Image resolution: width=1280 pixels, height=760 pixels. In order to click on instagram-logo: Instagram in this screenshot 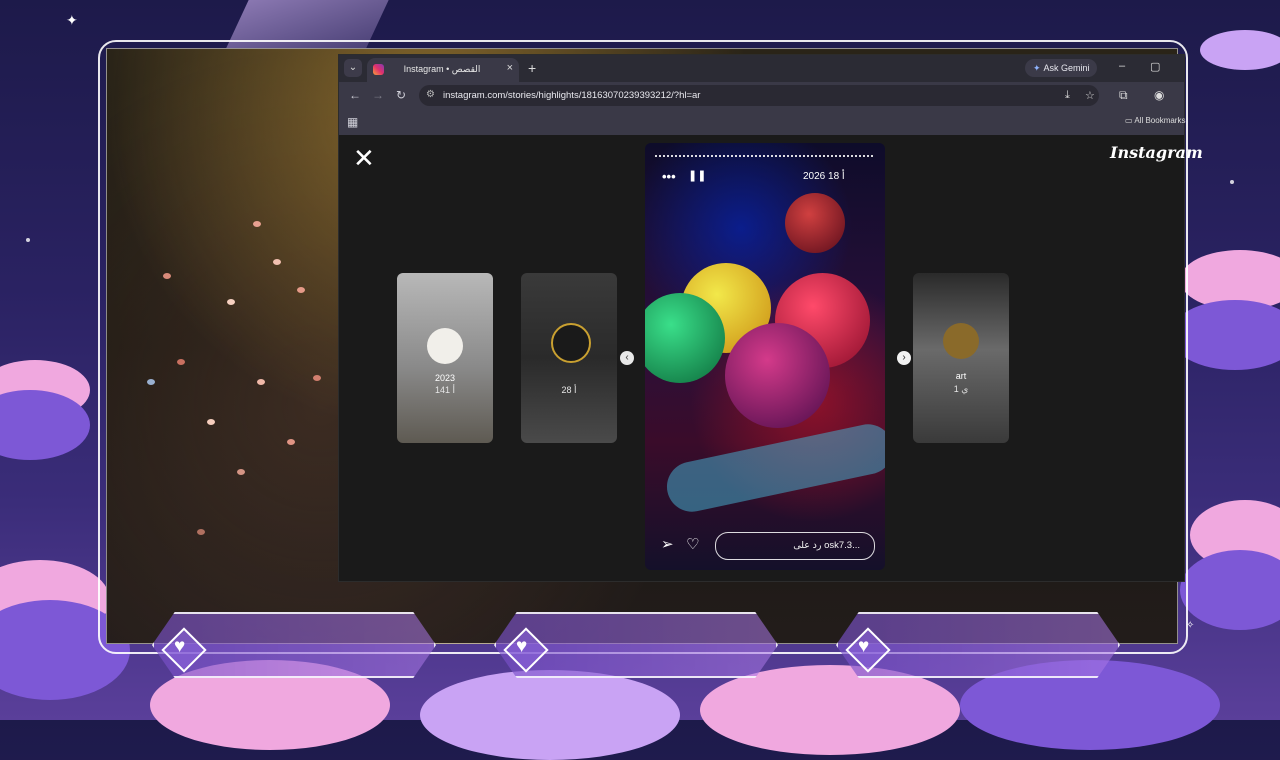, I will do `click(1156, 152)`.